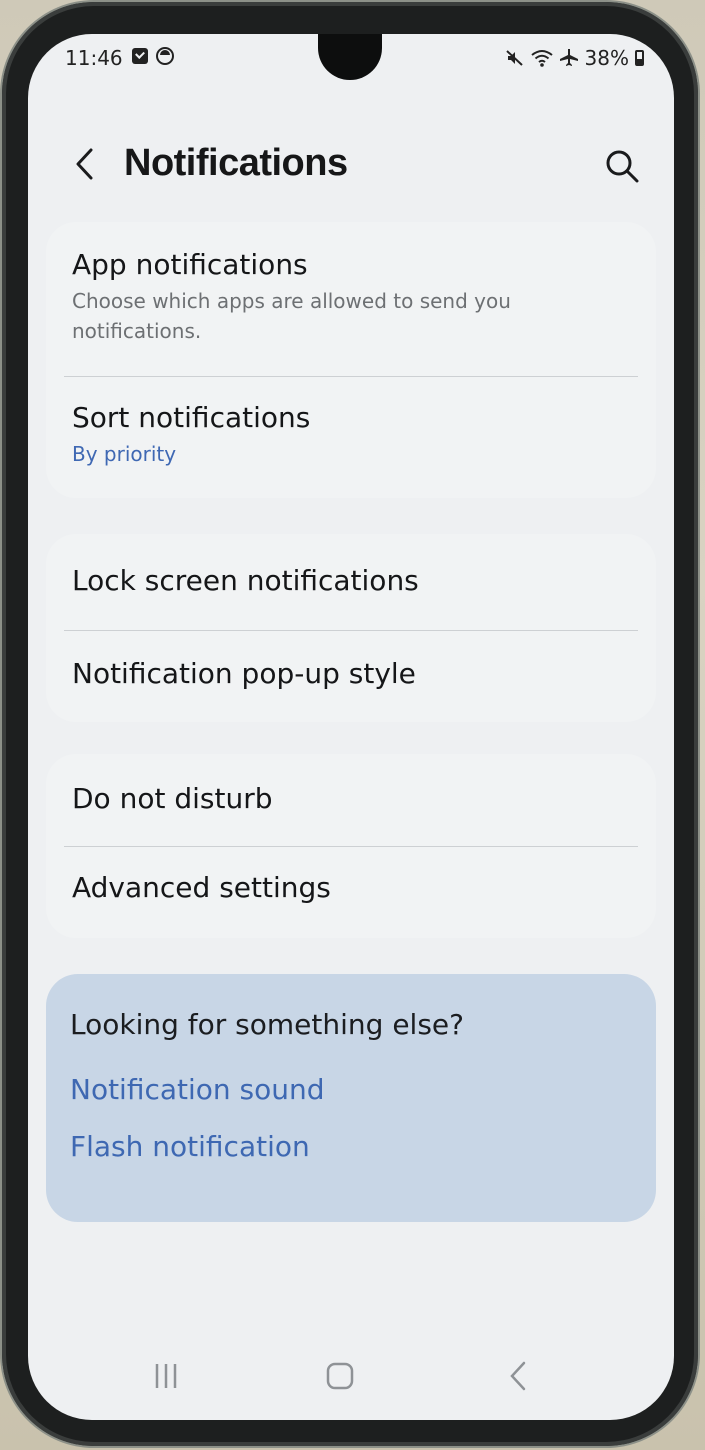  What do you see at coordinates (153, 56) in the screenshot?
I see `status-icons-left` at bounding box center [153, 56].